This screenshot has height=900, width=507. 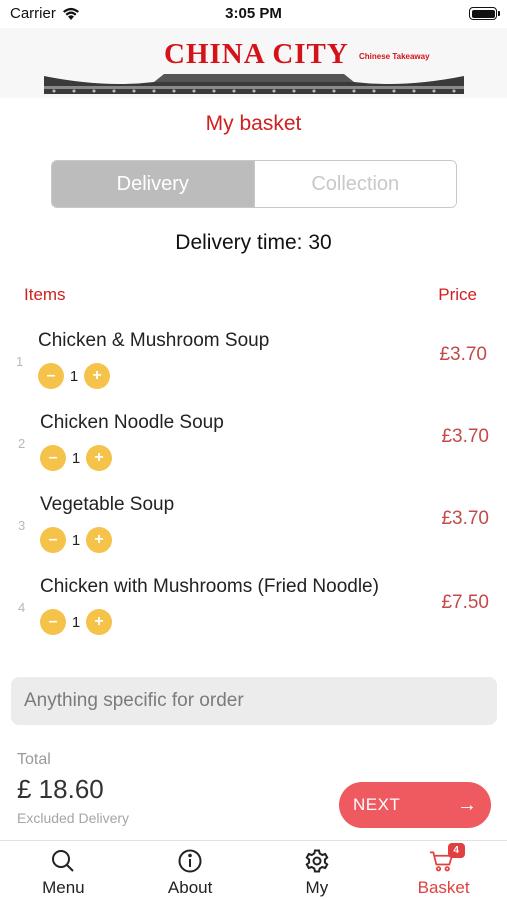 What do you see at coordinates (253, 123) in the screenshot?
I see `page-title: My basket` at bounding box center [253, 123].